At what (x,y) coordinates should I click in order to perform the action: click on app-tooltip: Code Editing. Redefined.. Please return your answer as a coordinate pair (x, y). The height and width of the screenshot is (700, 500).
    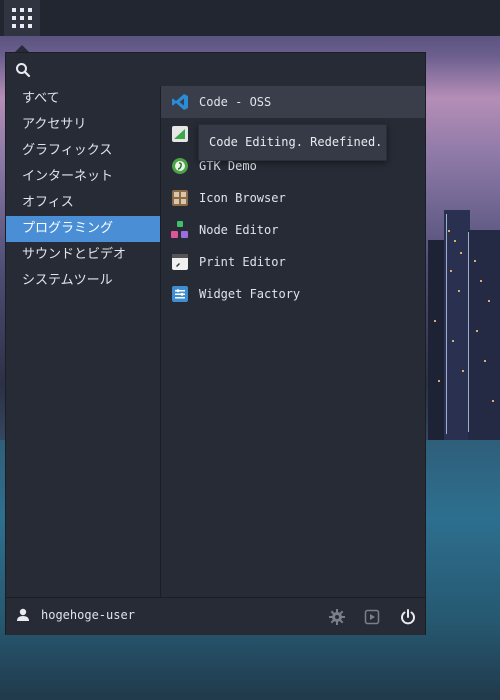
    Looking at the image, I should click on (292, 142).